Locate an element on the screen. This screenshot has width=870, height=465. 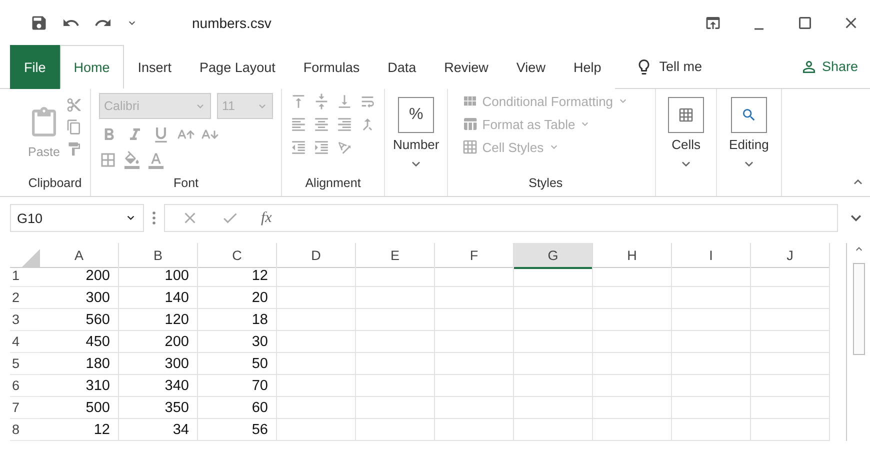
borders-icon is located at coordinates (108, 160).